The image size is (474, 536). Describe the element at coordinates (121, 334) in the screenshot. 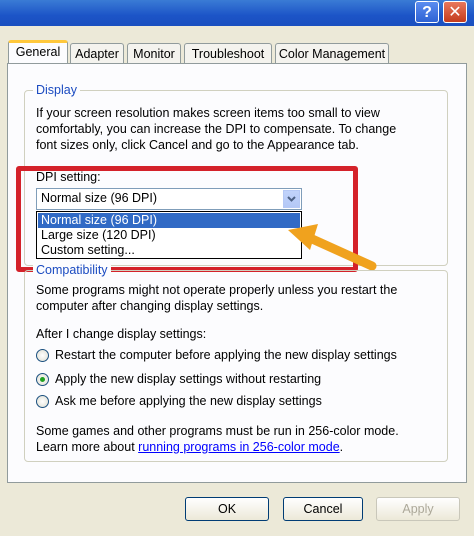

I see `after-change-label: After I change display settings:` at that location.